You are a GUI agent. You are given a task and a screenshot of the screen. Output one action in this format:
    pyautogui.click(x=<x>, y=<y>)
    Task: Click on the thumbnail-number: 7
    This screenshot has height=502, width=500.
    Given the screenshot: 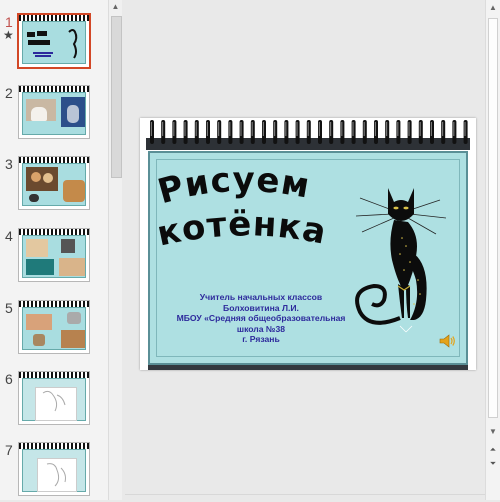 What is the action you would take?
    pyautogui.click(x=9, y=450)
    